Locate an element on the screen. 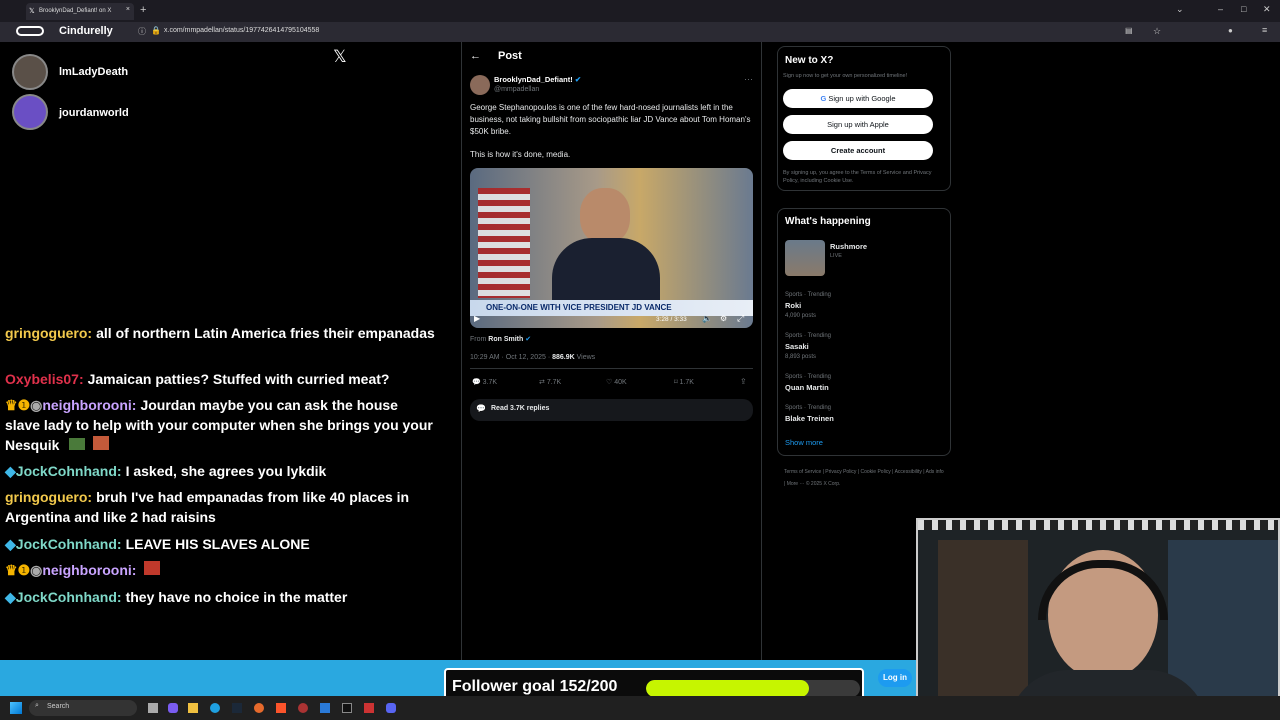 The height and width of the screenshot is (720, 1280). share-icon: ⇪ is located at coordinates (743, 381).